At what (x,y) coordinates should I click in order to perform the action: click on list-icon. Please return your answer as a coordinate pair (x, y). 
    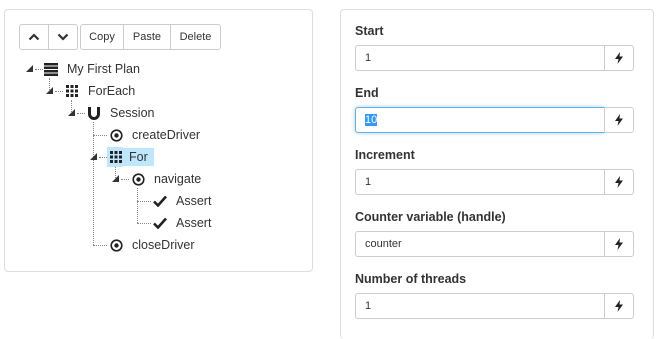
    Looking at the image, I should click on (51, 69).